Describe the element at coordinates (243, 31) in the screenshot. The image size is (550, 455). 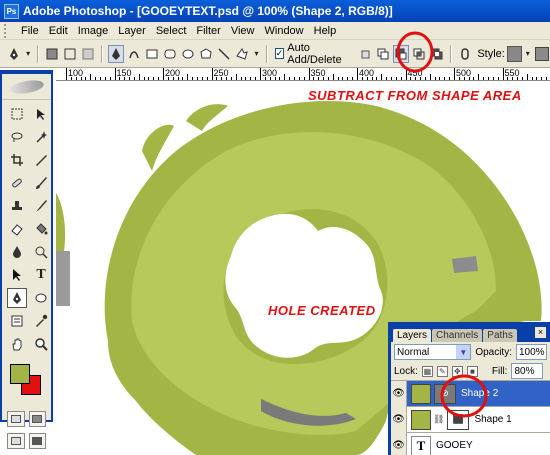
I see `menu-view: View` at that location.